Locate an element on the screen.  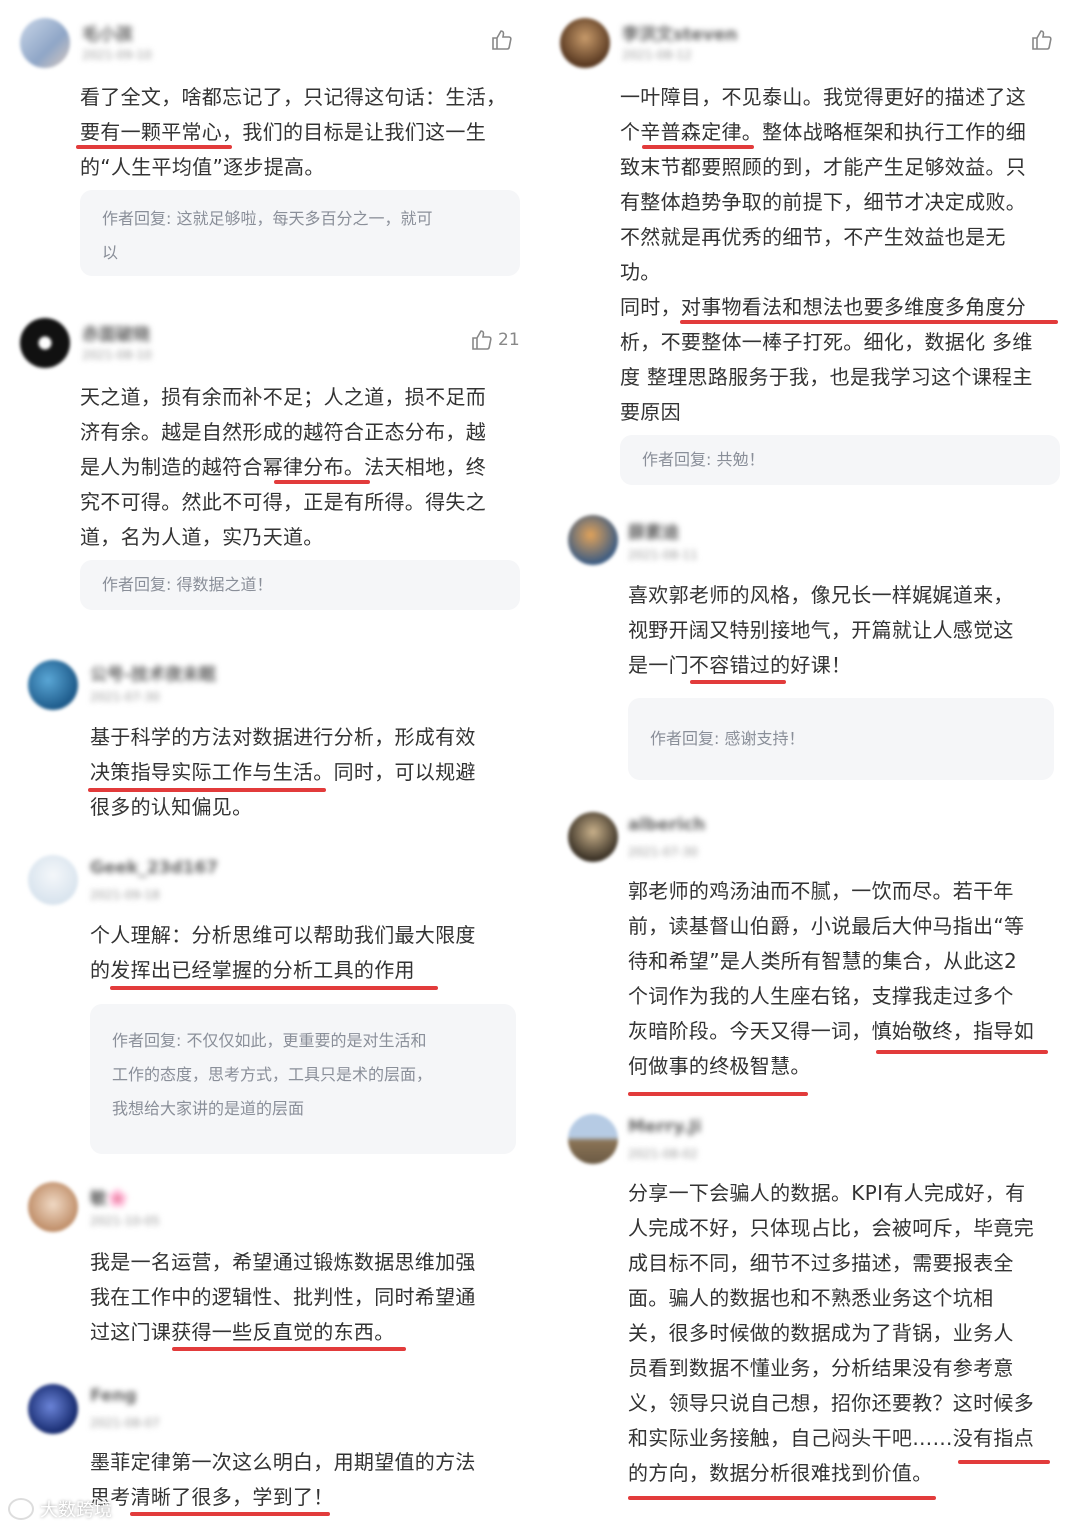
comment-text: 个人理解：分析思维可以帮助我们最大限度 的发挥出已经掌握的分析工具的作用 is located at coordinates (283, 953).